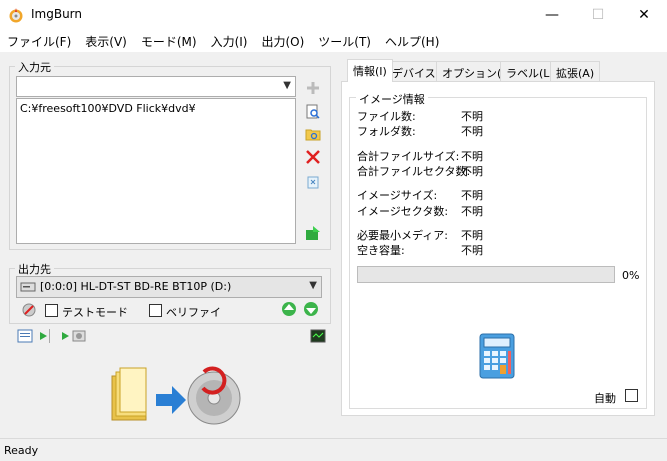  Describe the element at coordinates (631, 275) in the screenshot. I see `progress-percent: 0%` at that location.